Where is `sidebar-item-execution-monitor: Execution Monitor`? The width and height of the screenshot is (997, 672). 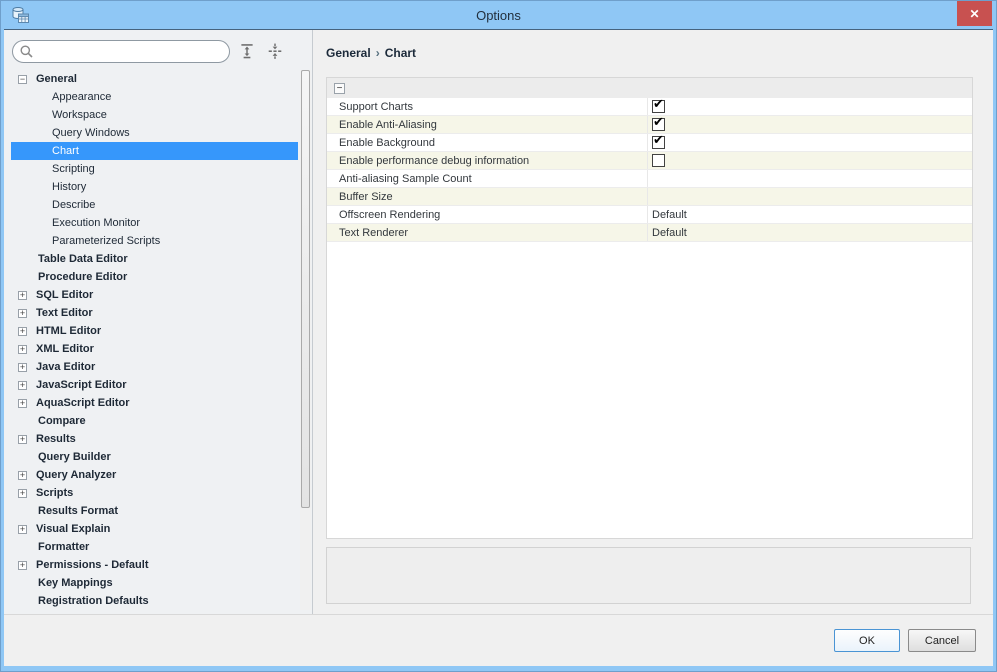 sidebar-item-execution-monitor: Execution Monitor is located at coordinates (154, 223).